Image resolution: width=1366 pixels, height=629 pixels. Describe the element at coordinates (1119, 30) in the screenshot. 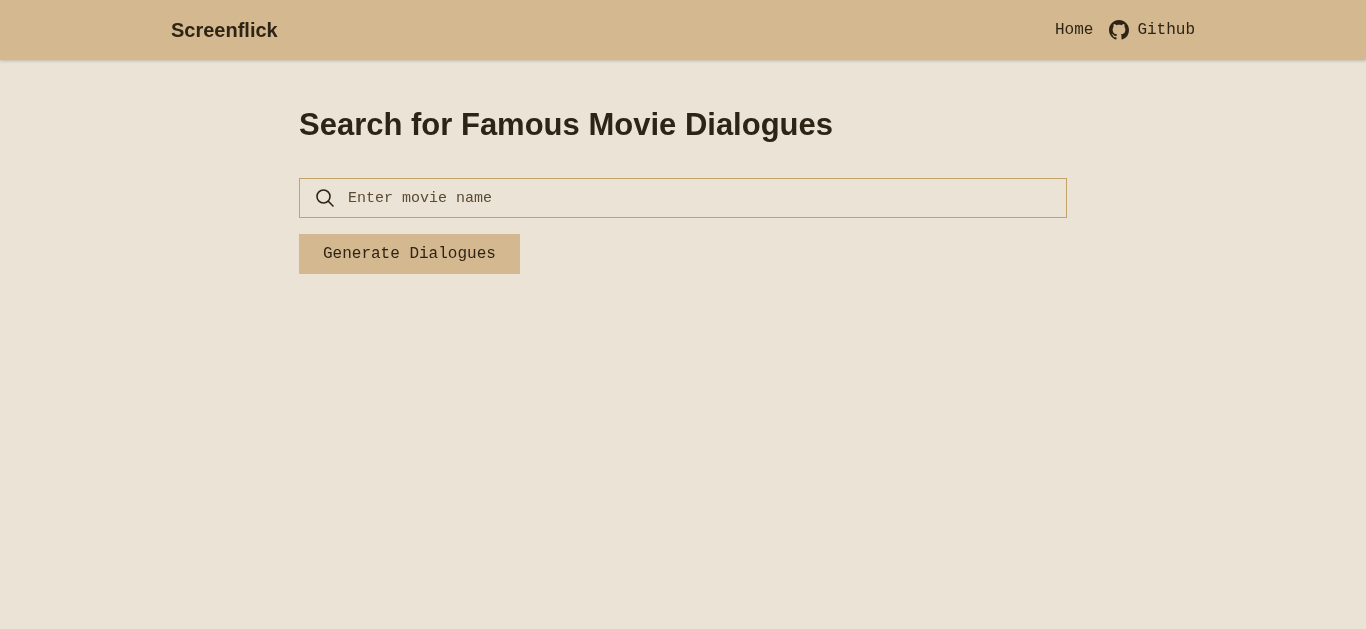

I see `github-icon` at that location.